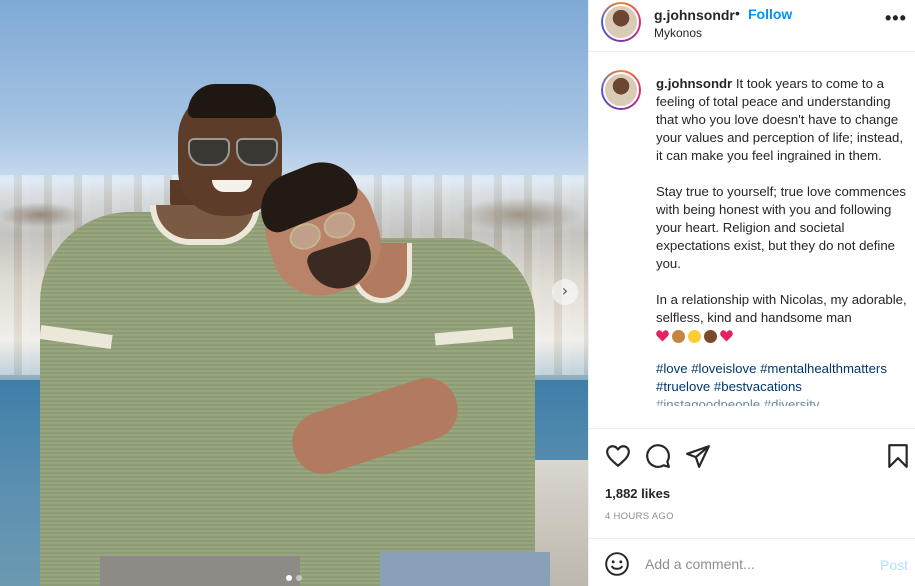 This screenshot has width=915, height=586. I want to click on location-link: Mykonos, so click(678, 33).